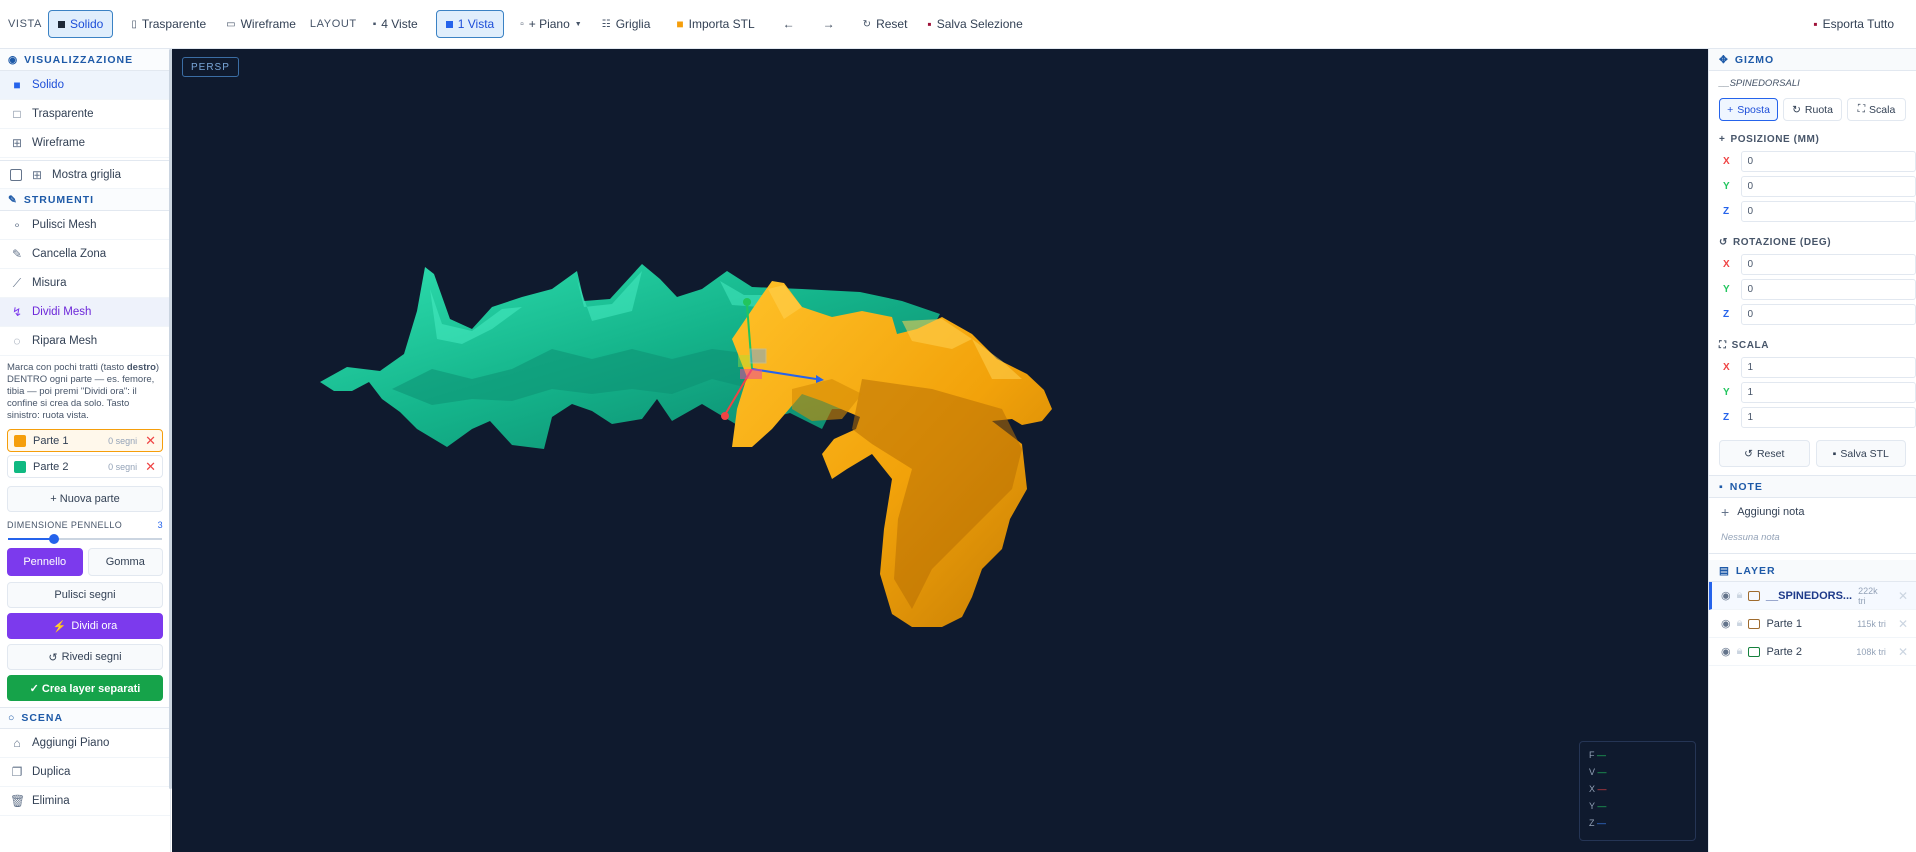 The width and height of the screenshot is (1916, 852). What do you see at coordinates (85, 174) in the screenshot?
I see `show-grid-checkbox: ⊞ Mostra griglia` at bounding box center [85, 174].